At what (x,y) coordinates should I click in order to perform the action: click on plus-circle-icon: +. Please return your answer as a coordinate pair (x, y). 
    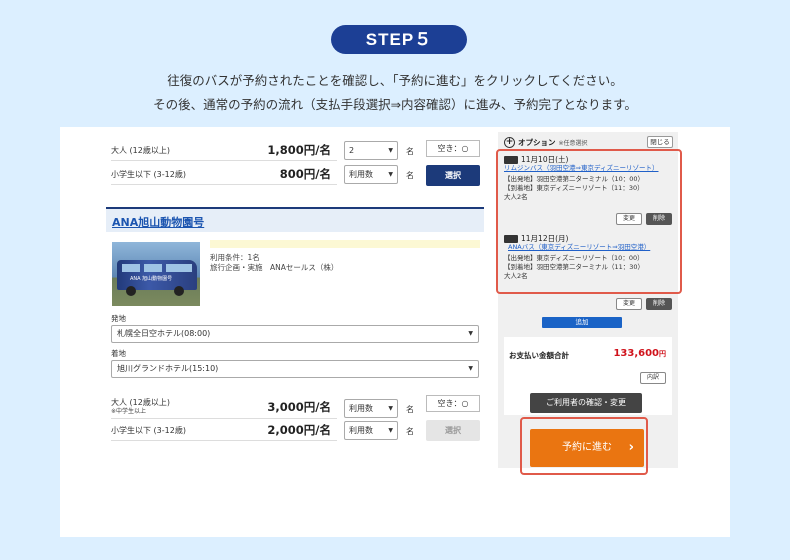
    Looking at the image, I should click on (509, 142).